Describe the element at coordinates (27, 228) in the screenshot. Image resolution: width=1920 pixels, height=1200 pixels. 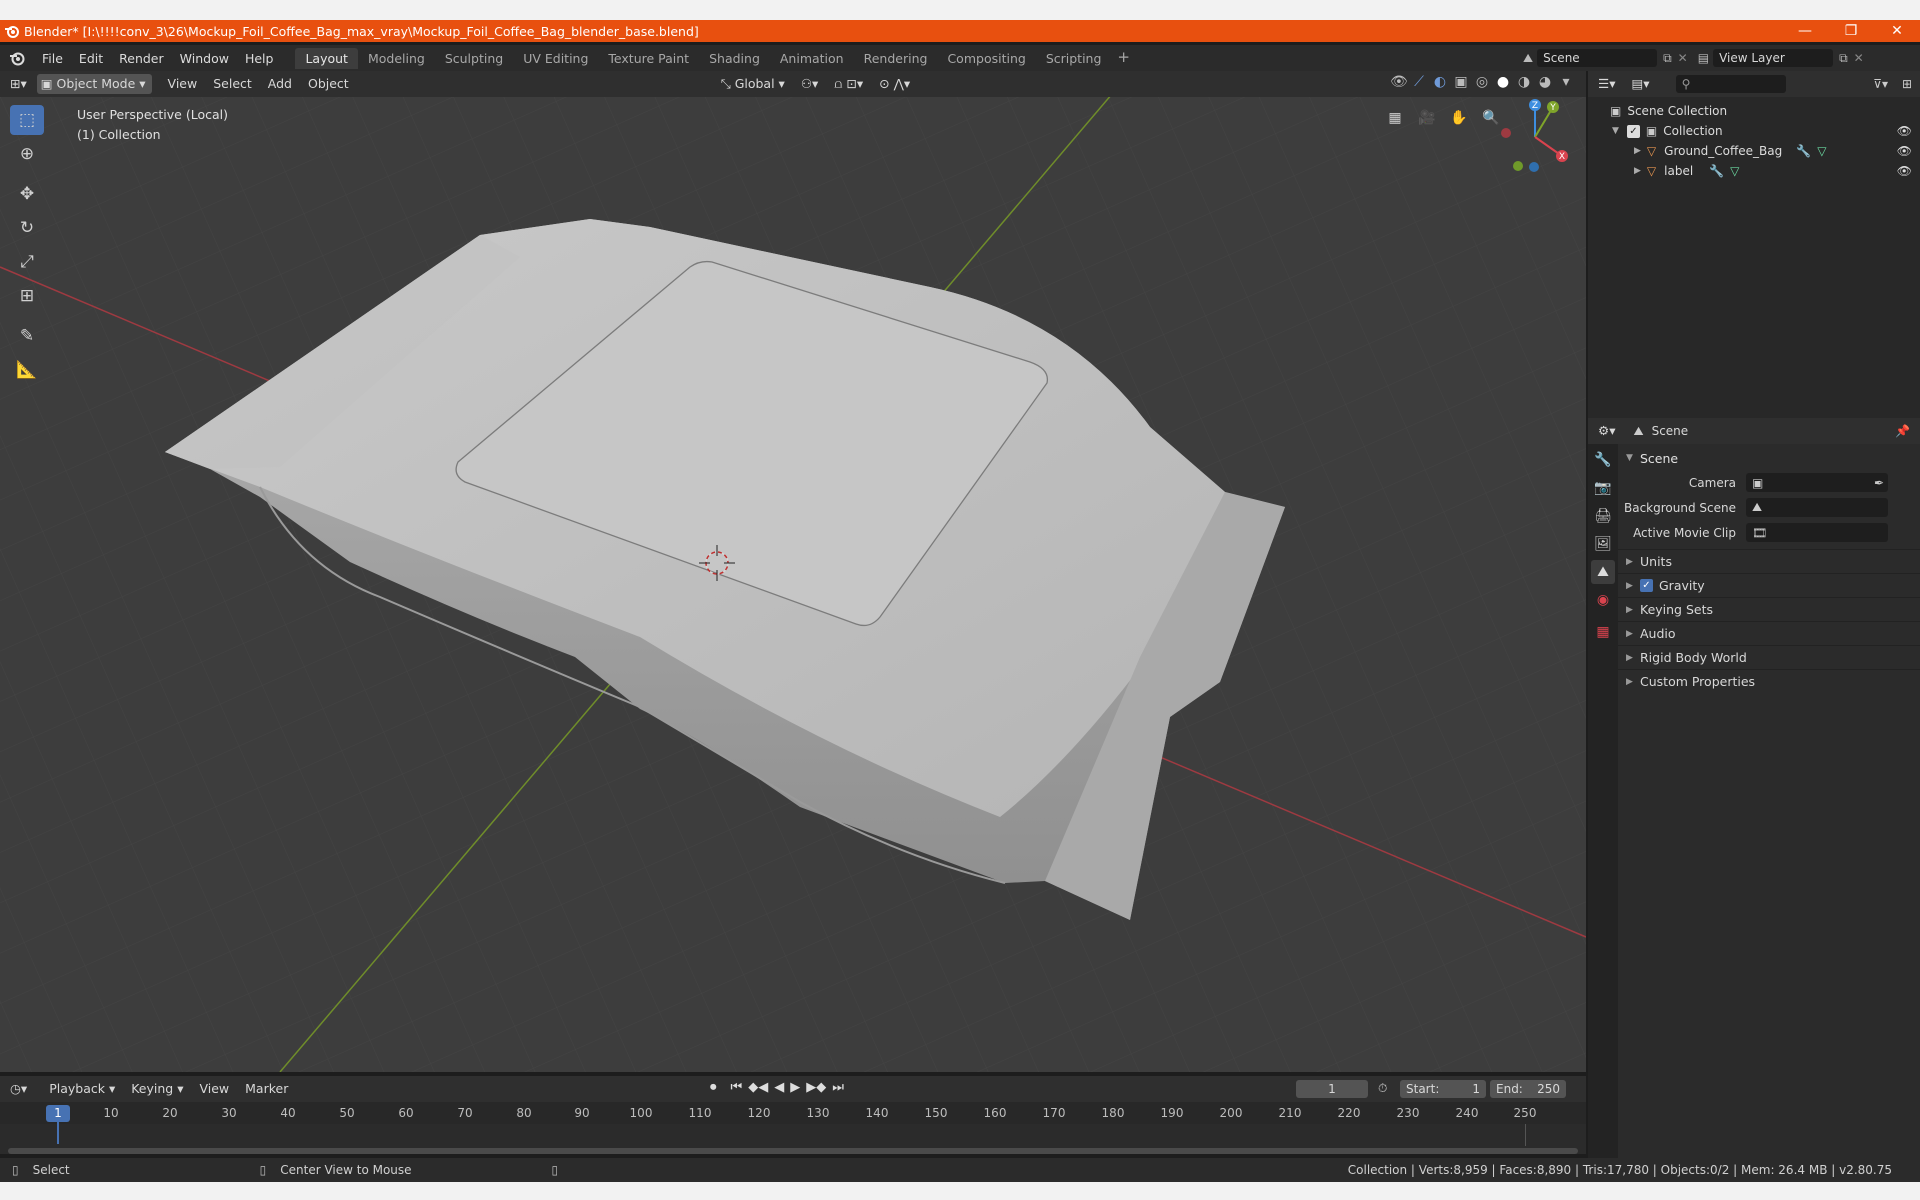
I see `rotate-tool-icon: ↻` at that location.